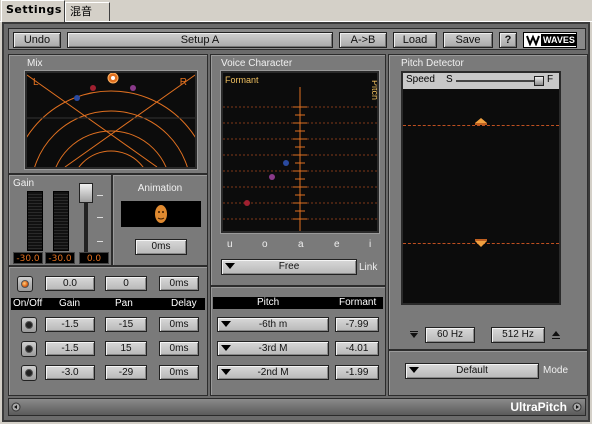 The width and height of the screenshot is (592, 424). I want to click on mix-panel: Mix L R, so click(108, 114).